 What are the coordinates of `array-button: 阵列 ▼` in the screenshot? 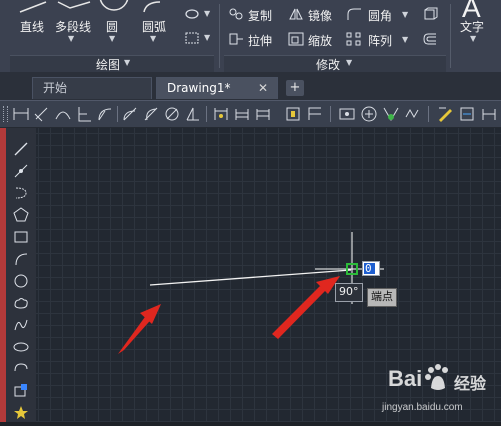 It's located at (380, 40).